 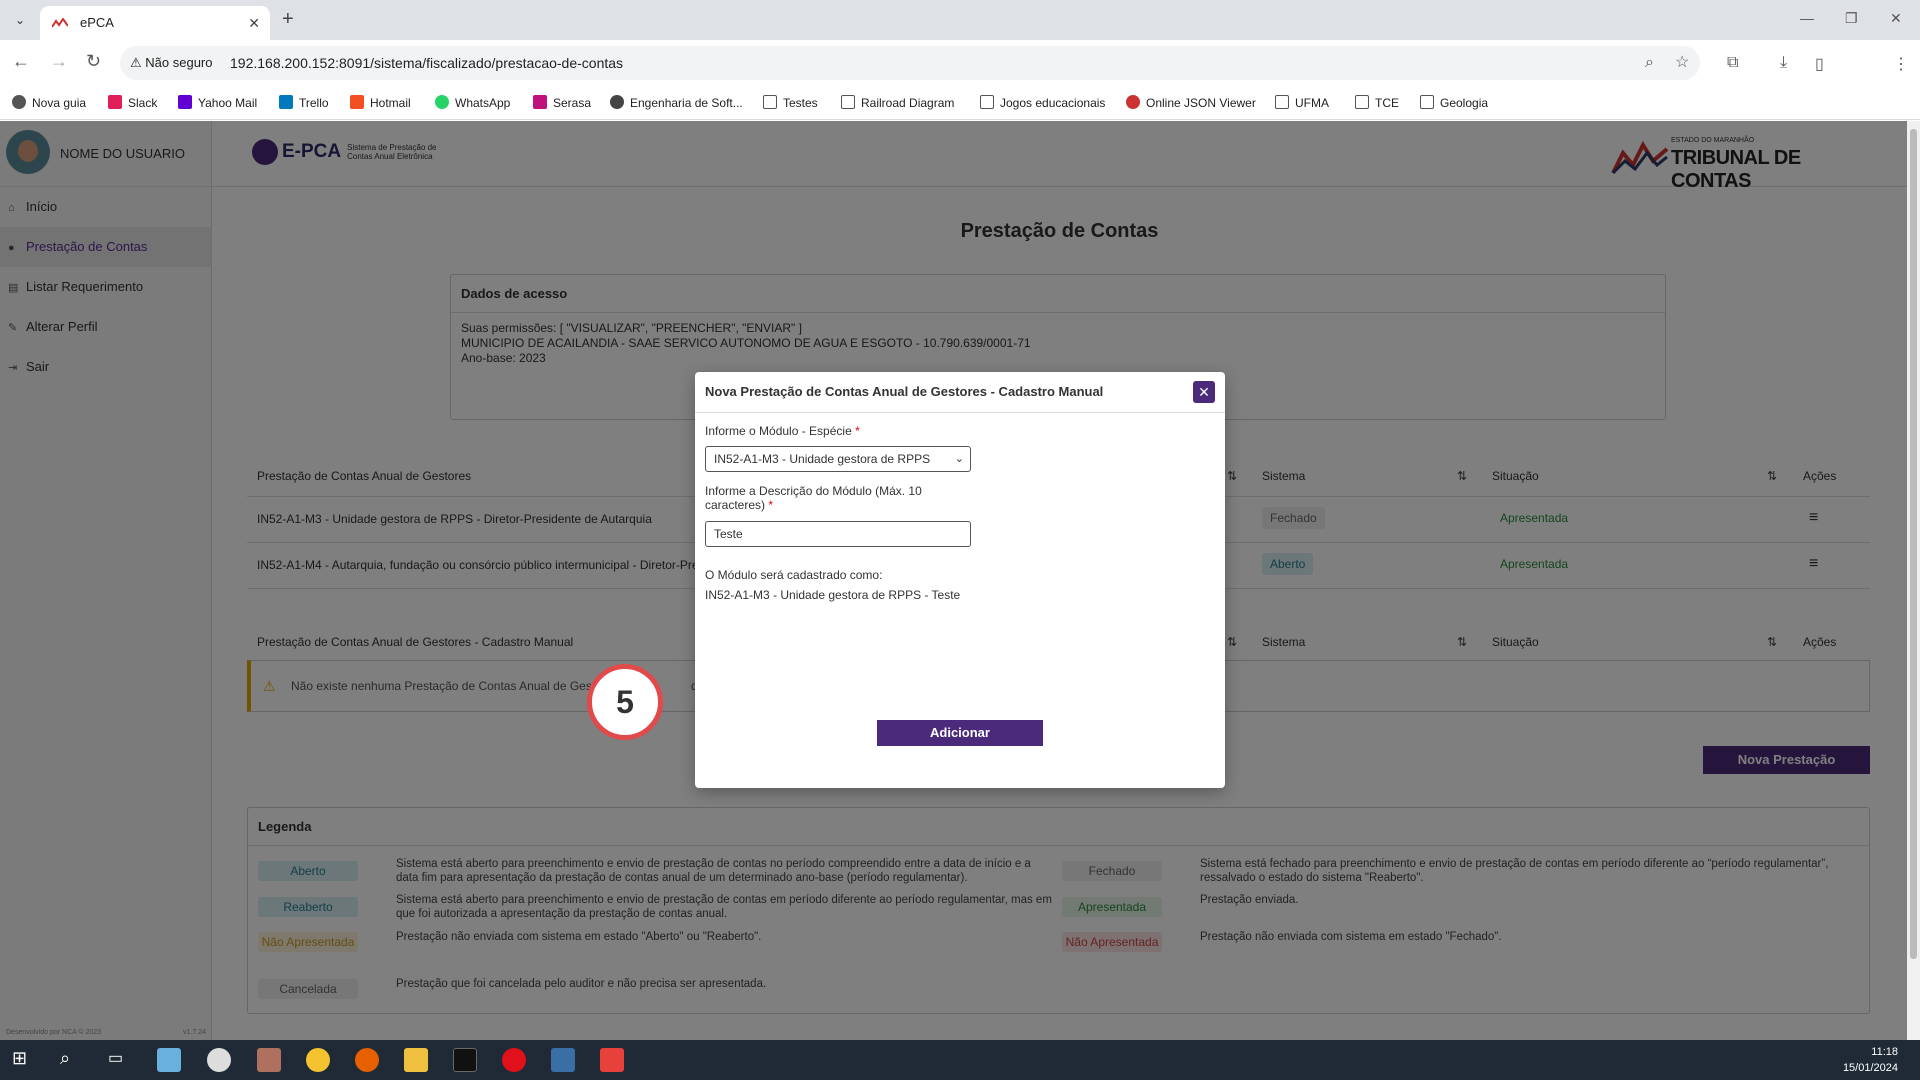 I want to click on add-button: Adicionar, so click(x=960, y=733).